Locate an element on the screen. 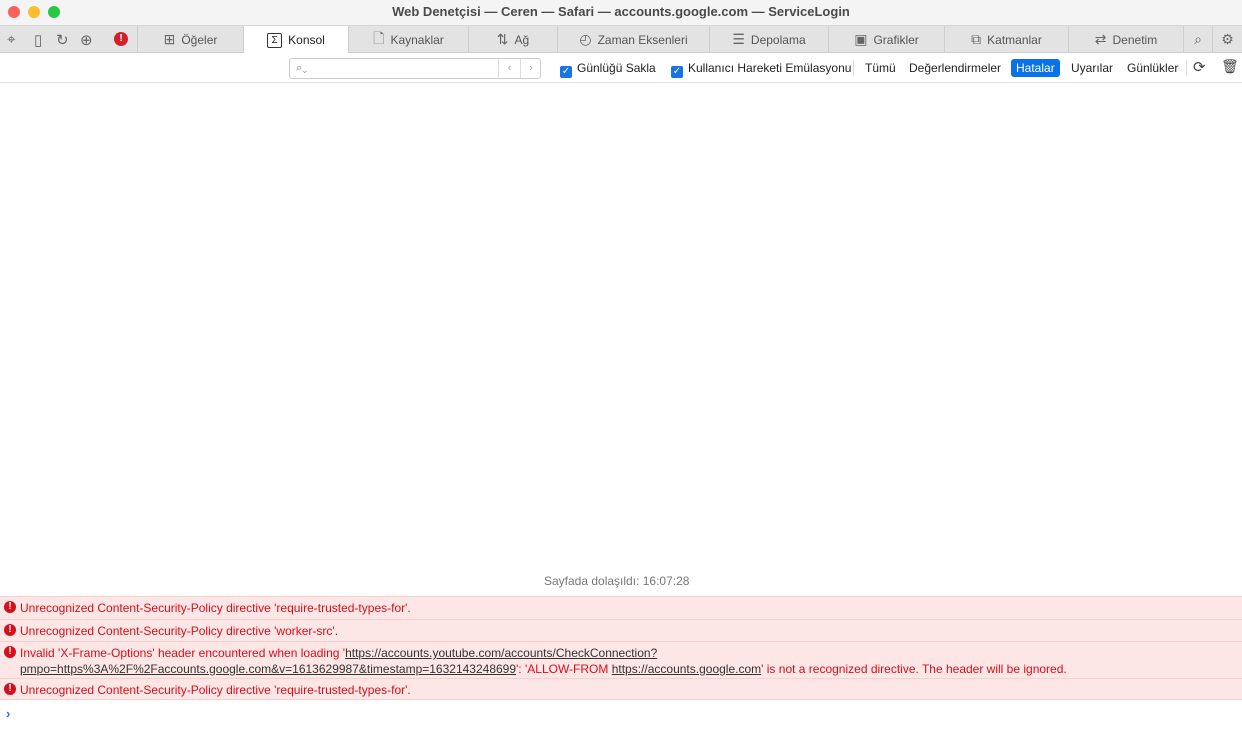 This screenshot has height=730, width=1242. next-match-button: › is located at coordinates (530, 68).